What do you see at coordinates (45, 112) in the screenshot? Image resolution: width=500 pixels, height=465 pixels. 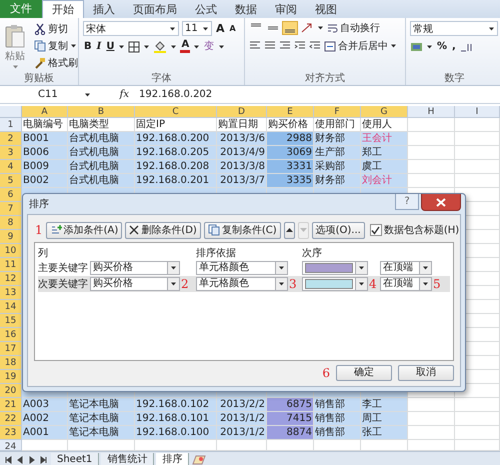 I see `column-header: A` at bounding box center [45, 112].